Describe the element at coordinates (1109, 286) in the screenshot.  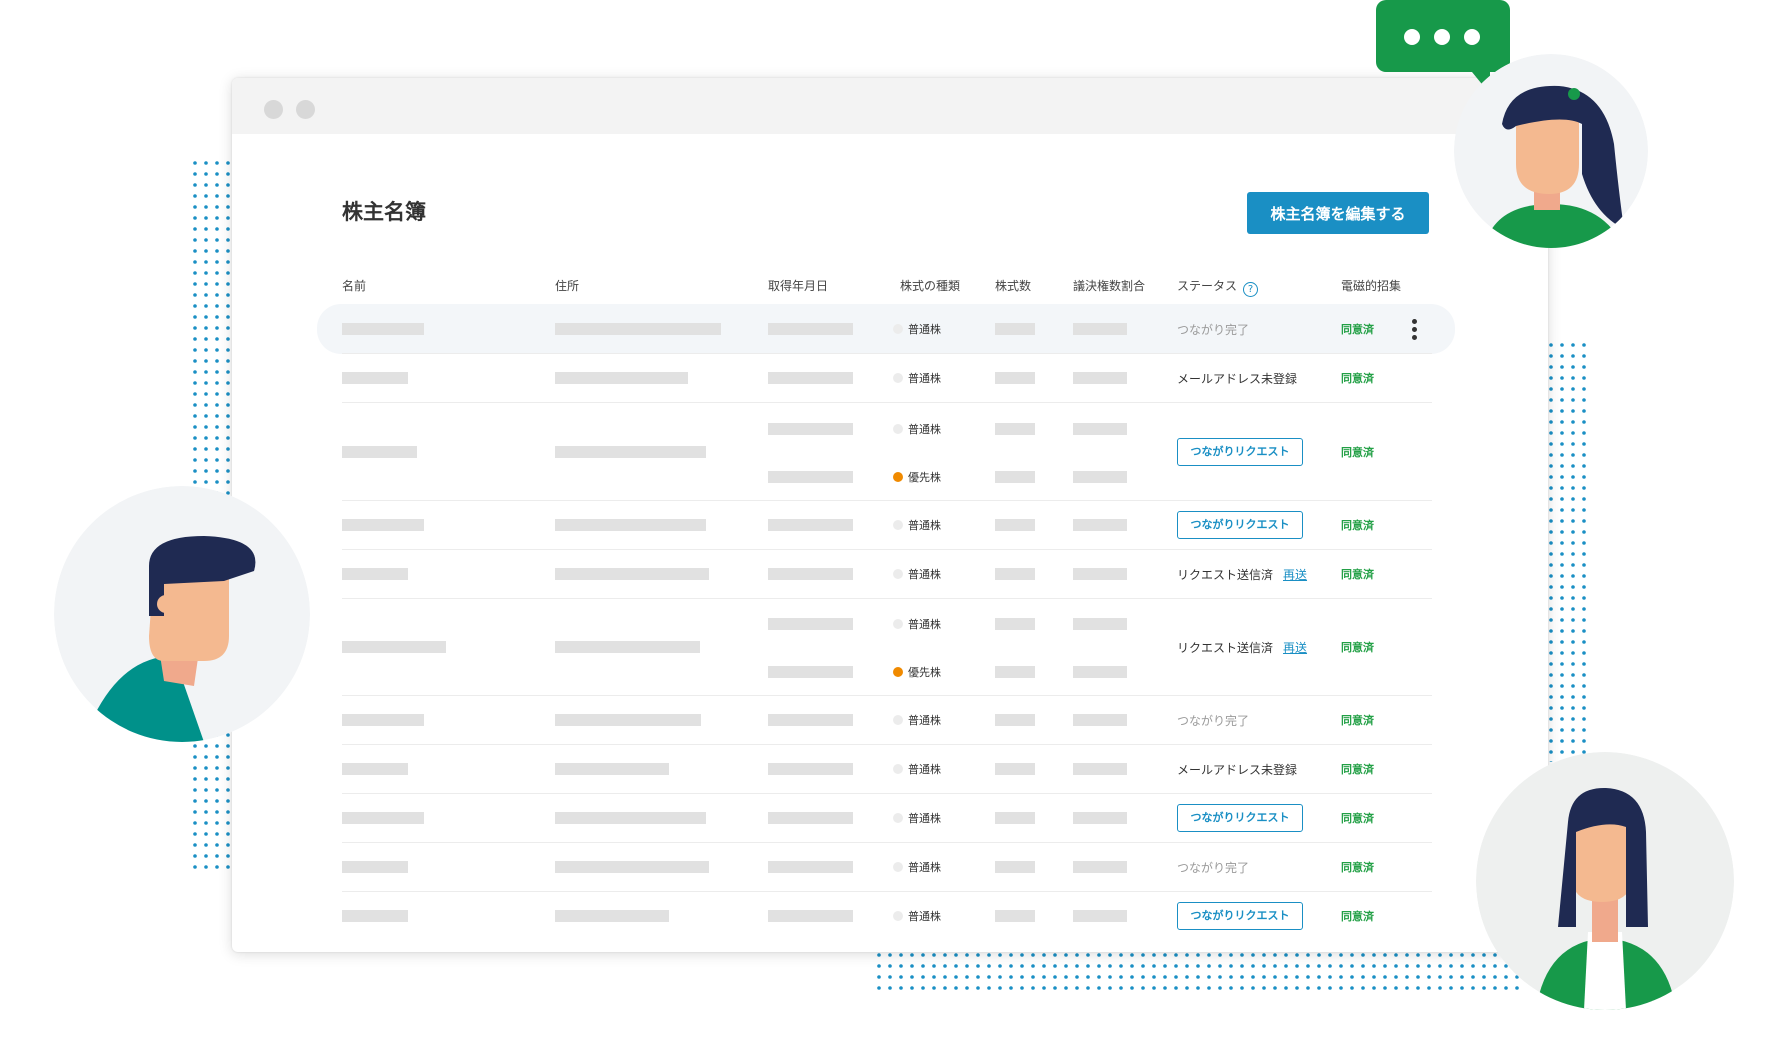
I see `col-voting-ratio: 議決権数割合` at that location.